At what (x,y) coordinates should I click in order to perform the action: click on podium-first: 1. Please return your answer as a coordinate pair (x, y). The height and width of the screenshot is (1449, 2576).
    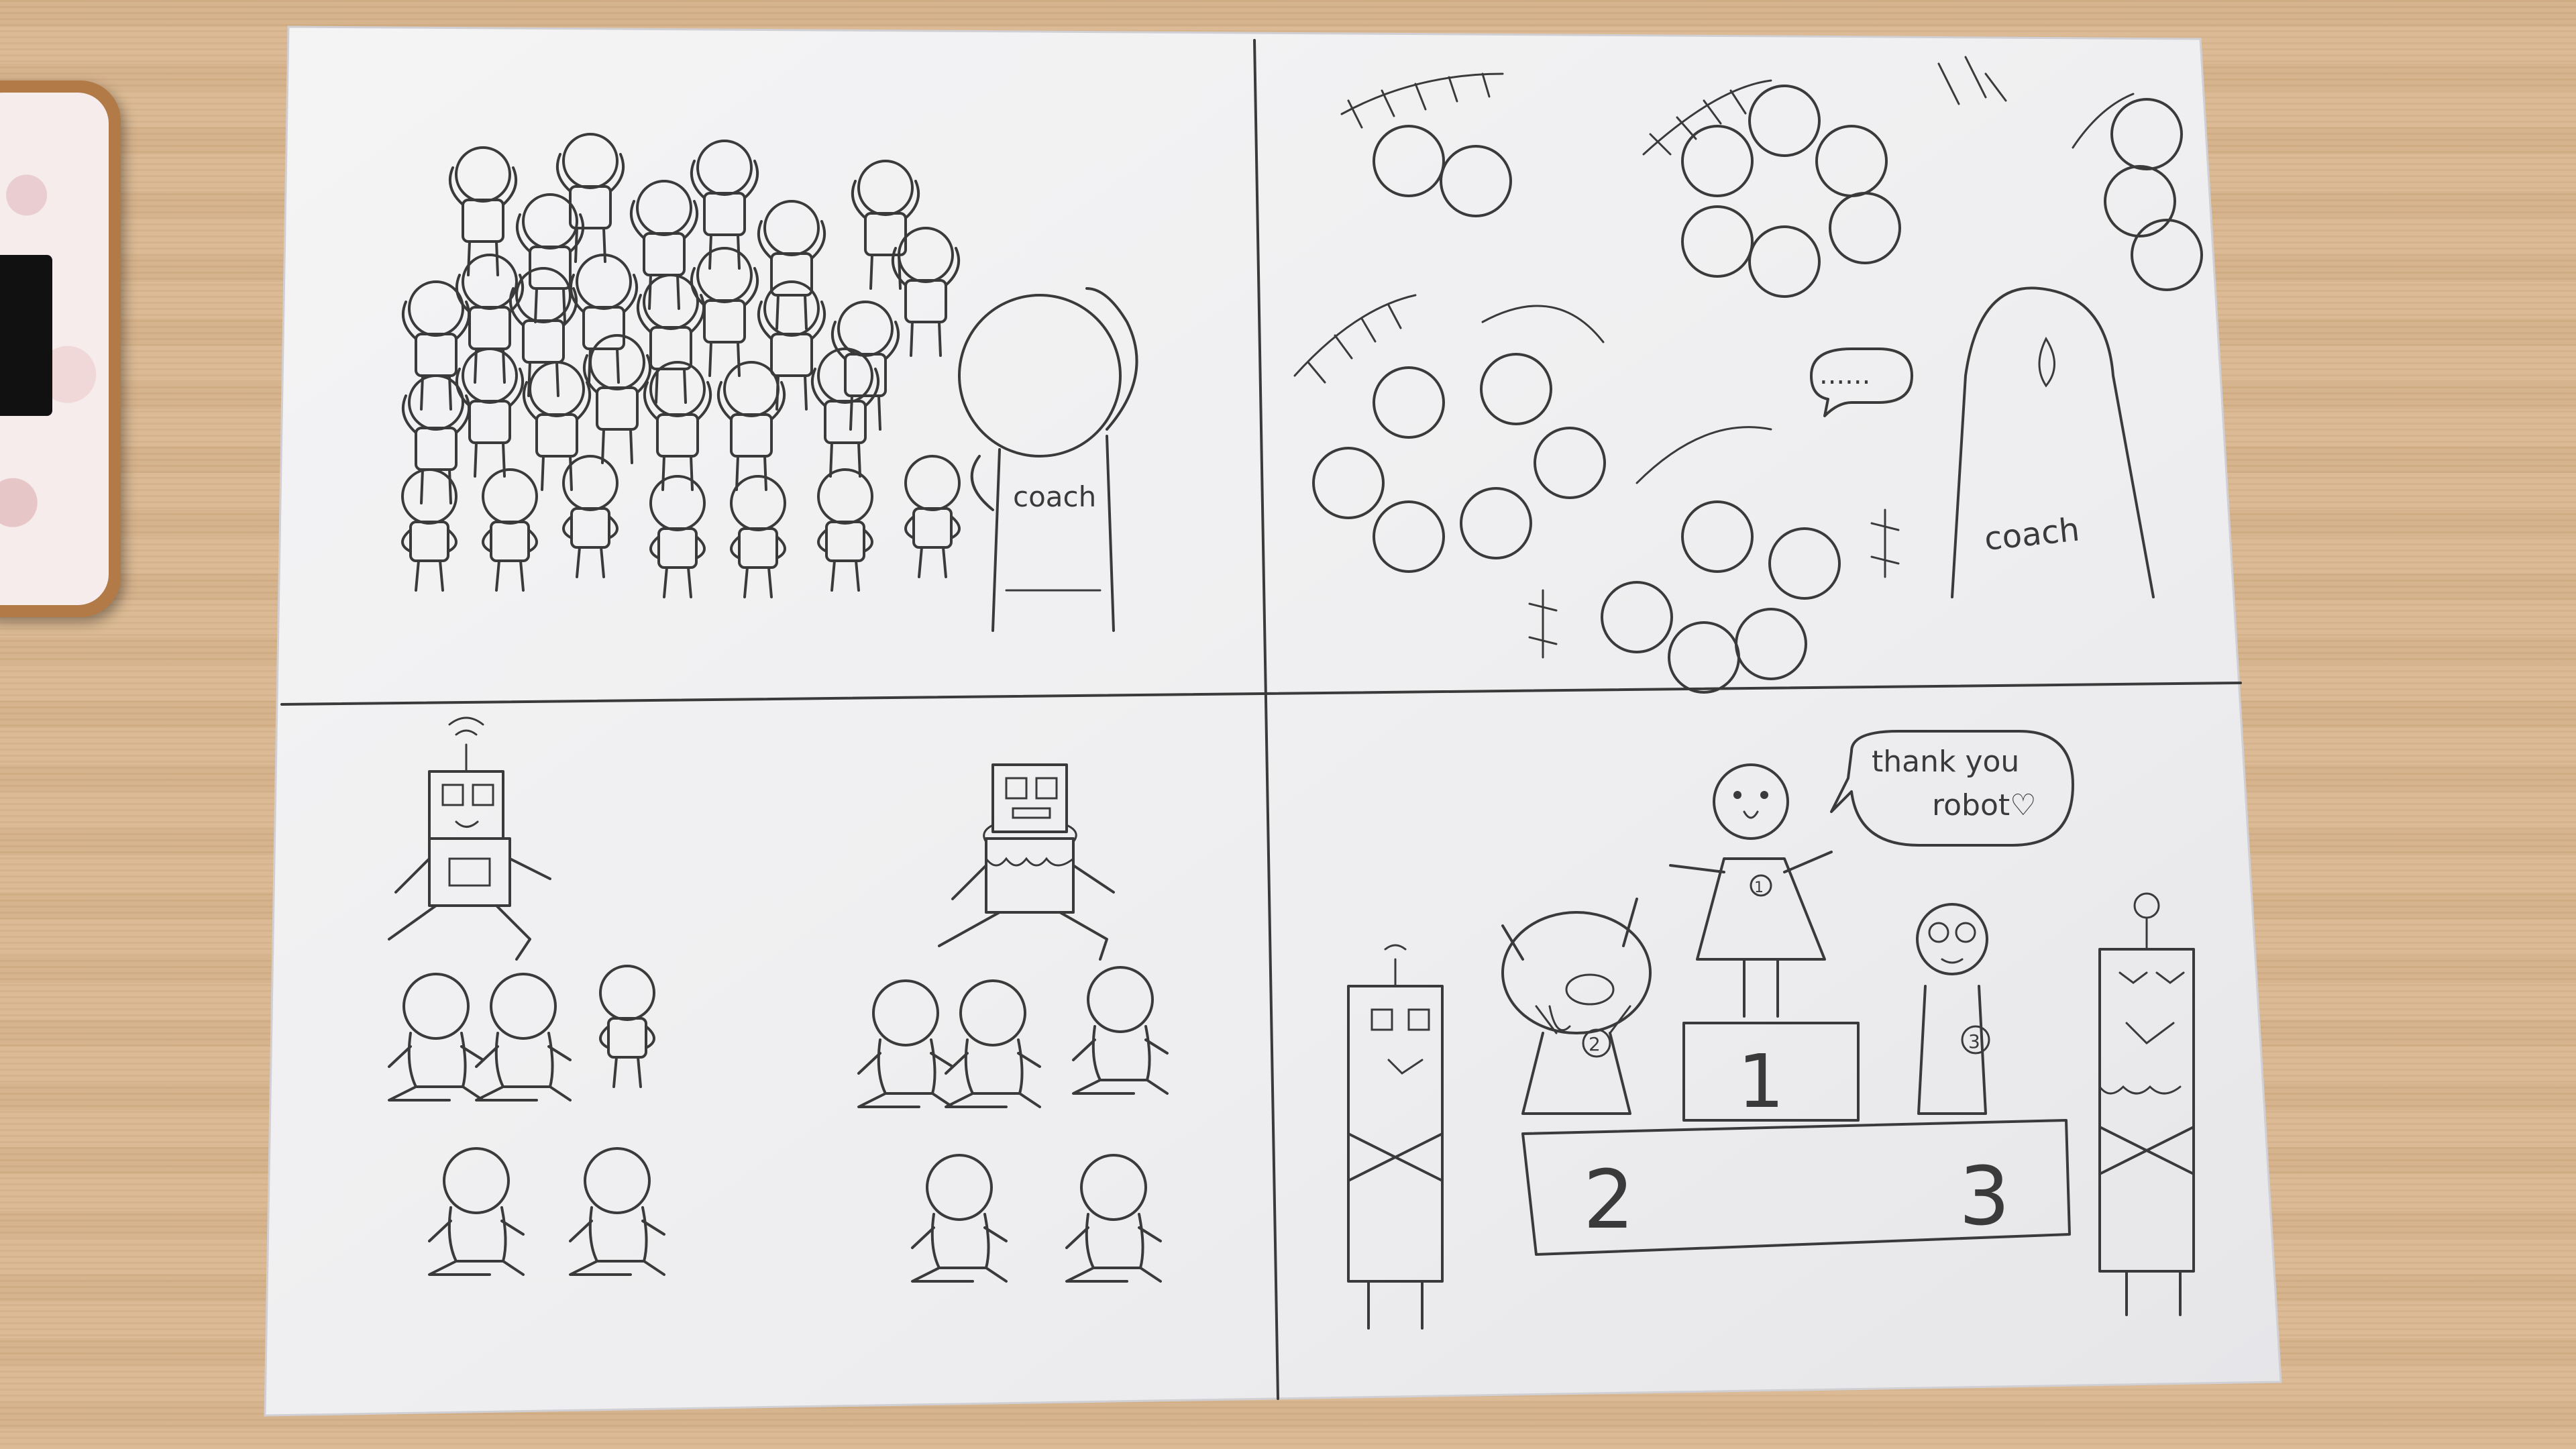
    Looking at the image, I should click on (1760, 1081).